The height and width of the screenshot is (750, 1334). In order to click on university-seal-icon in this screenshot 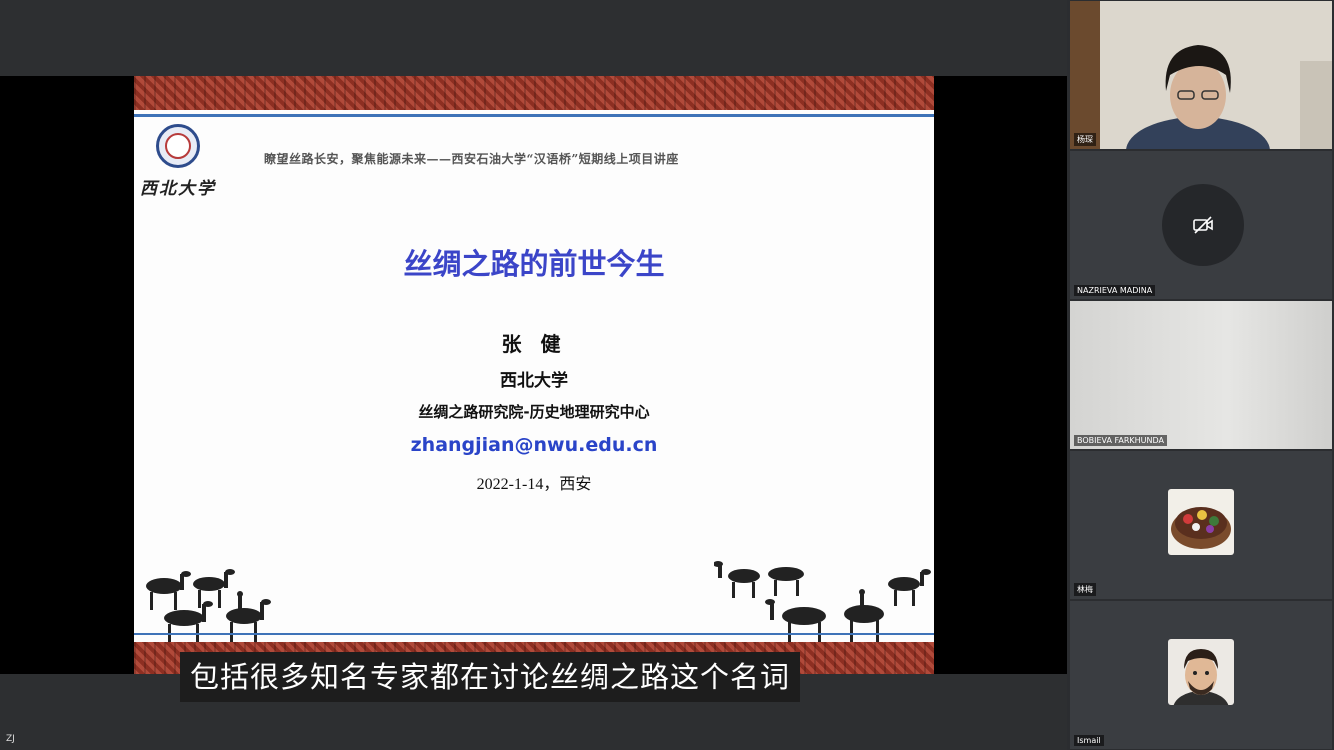, I will do `click(178, 146)`.